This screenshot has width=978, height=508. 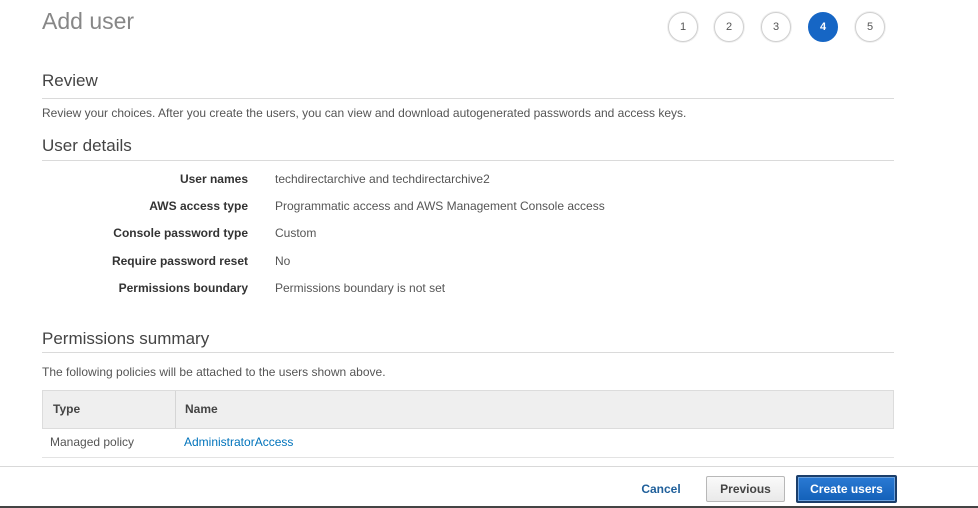 What do you see at coordinates (745, 489) in the screenshot?
I see `previous-button: Previous` at bounding box center [745, 489].